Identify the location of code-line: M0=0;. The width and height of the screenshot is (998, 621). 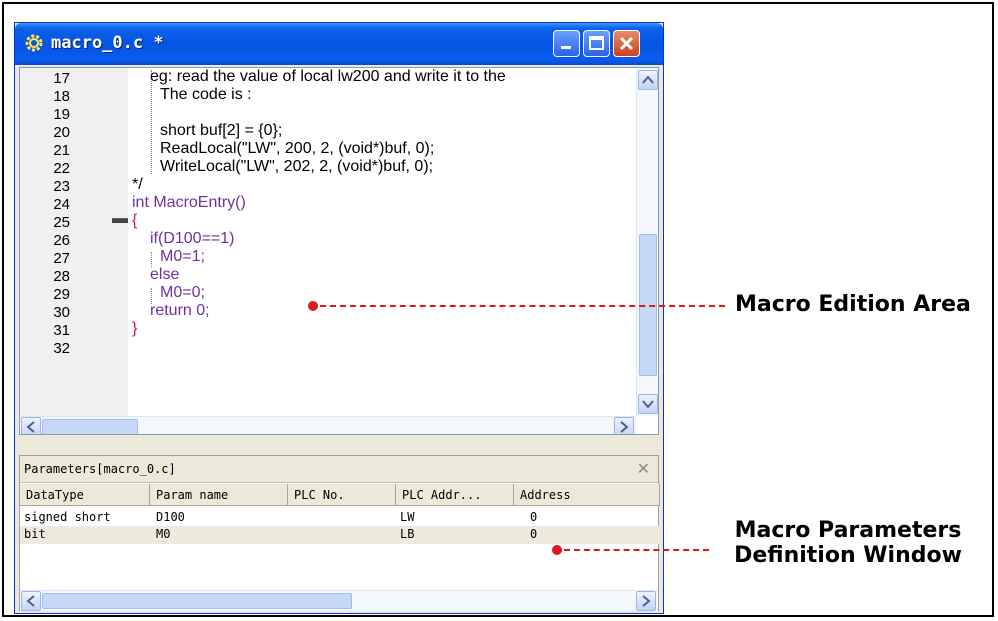
(182, 292).